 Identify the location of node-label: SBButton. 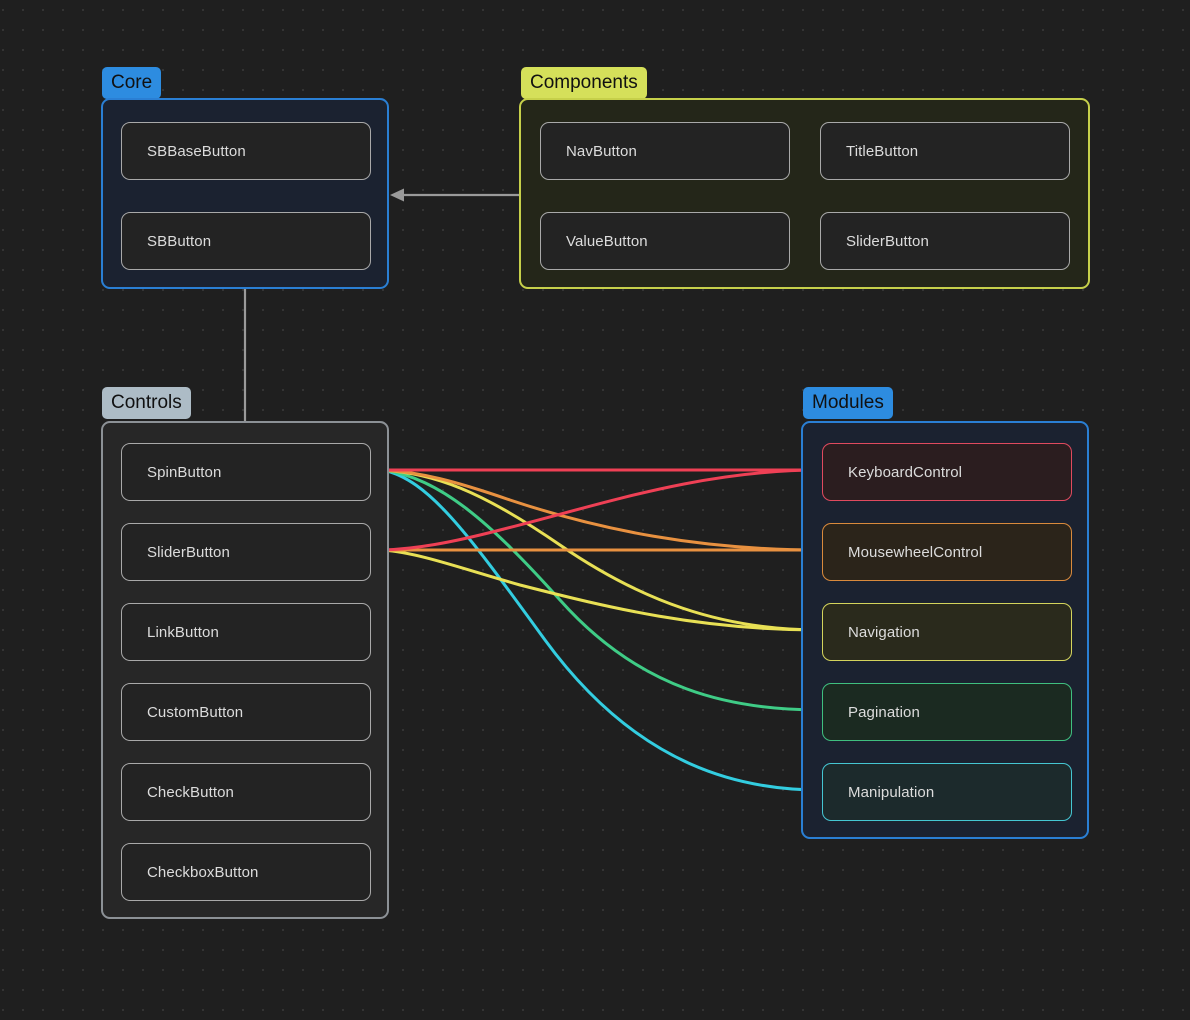
(179, 241).